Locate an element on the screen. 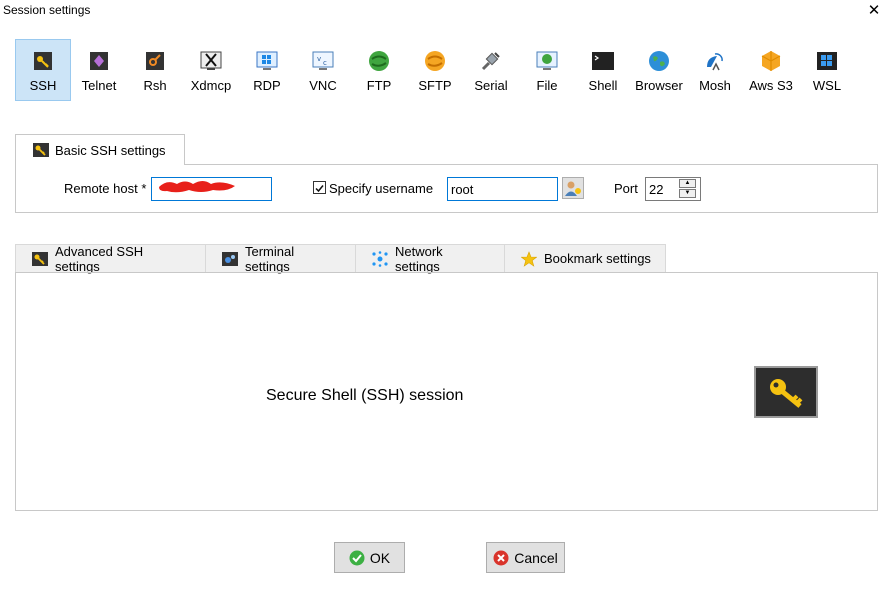 This screenshot has height=595, width=890. wsl-icon is located at coordinates (827, 61).